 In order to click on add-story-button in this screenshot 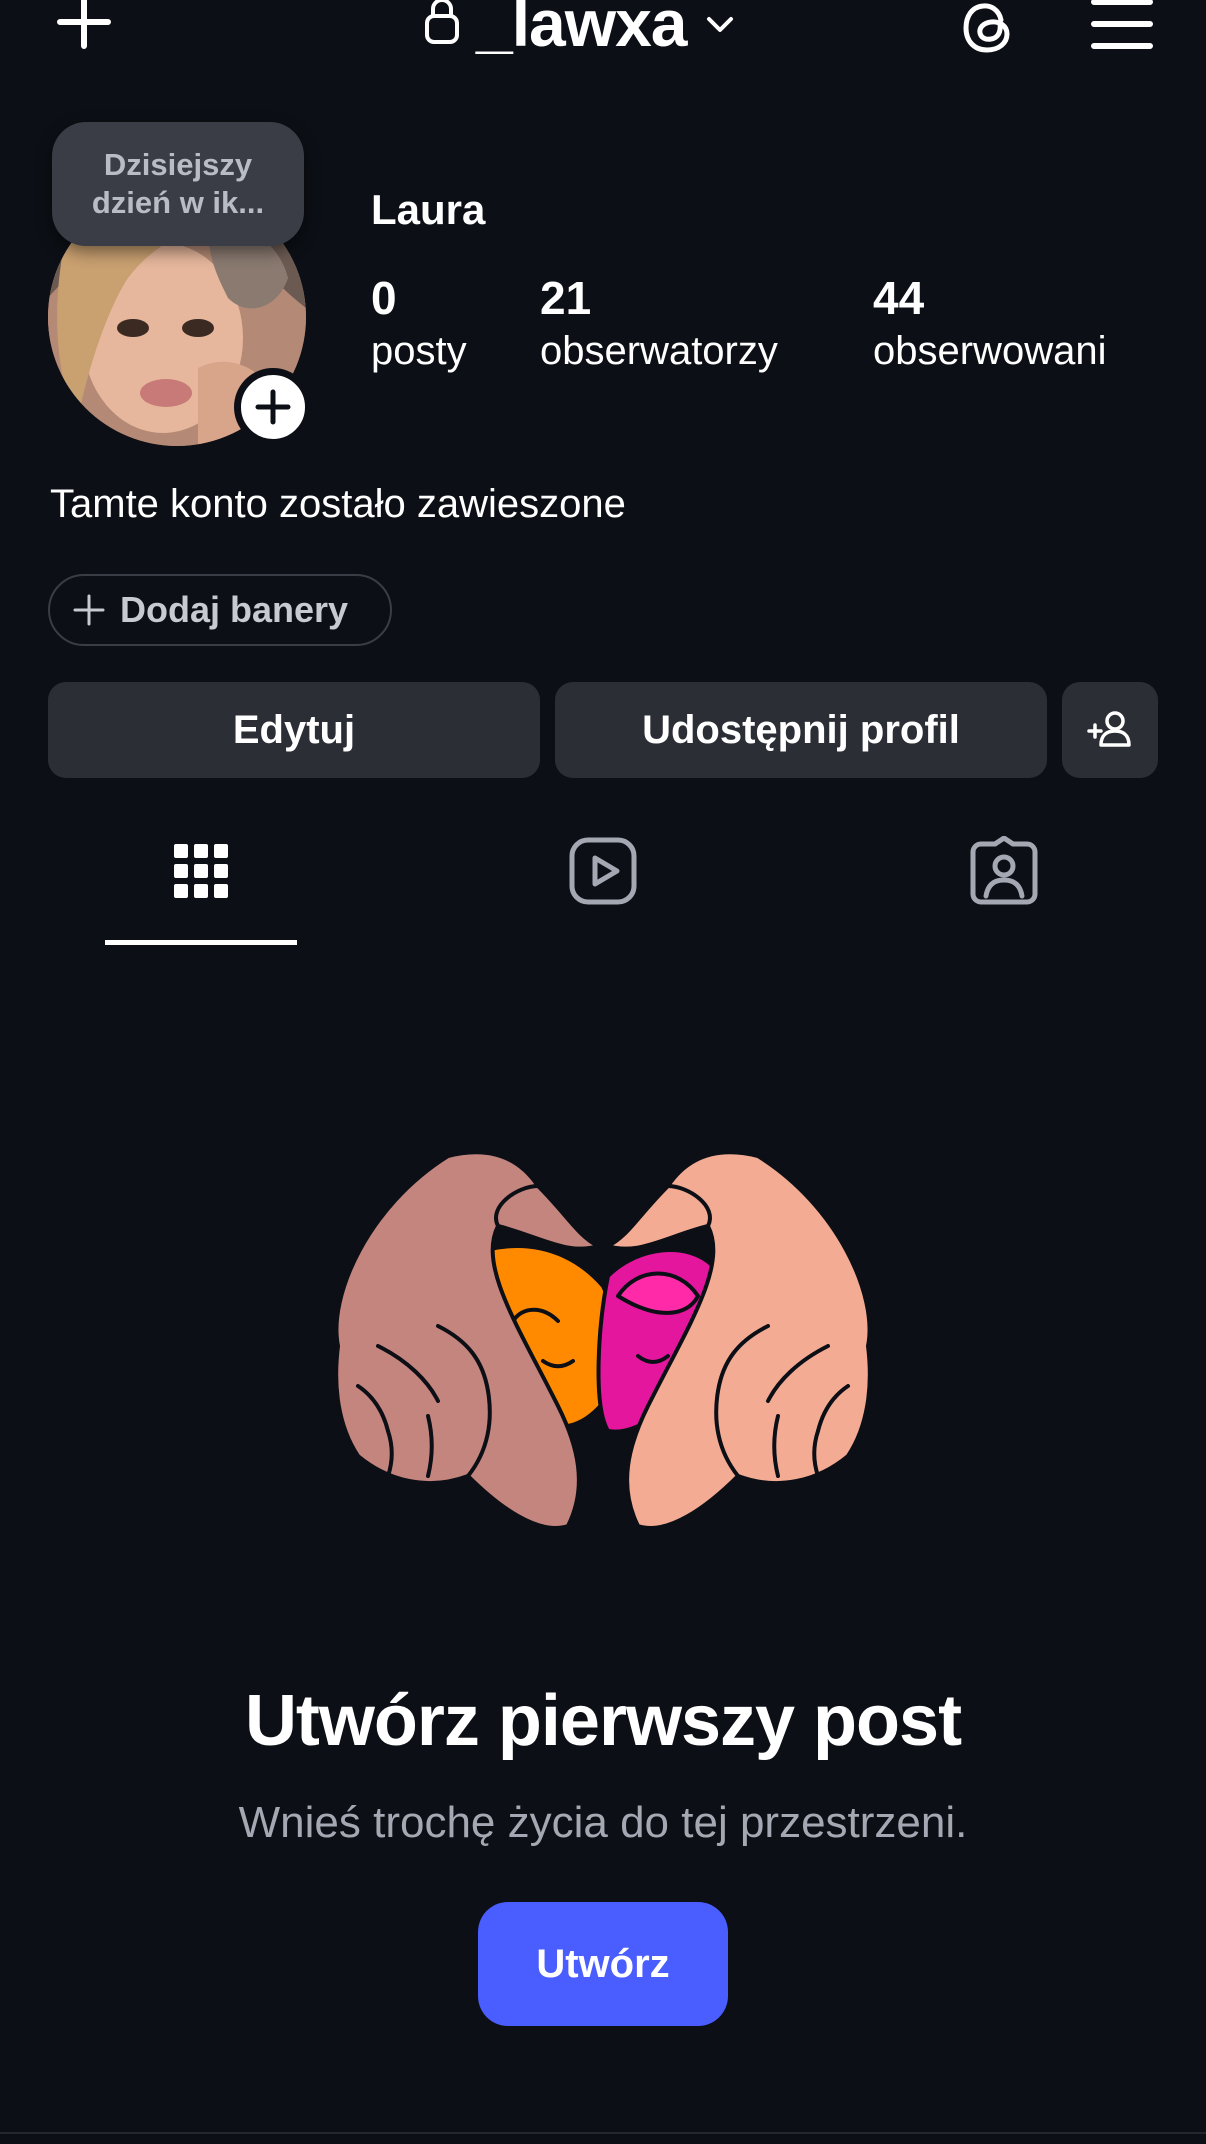, I will do `click(273, 407)`.